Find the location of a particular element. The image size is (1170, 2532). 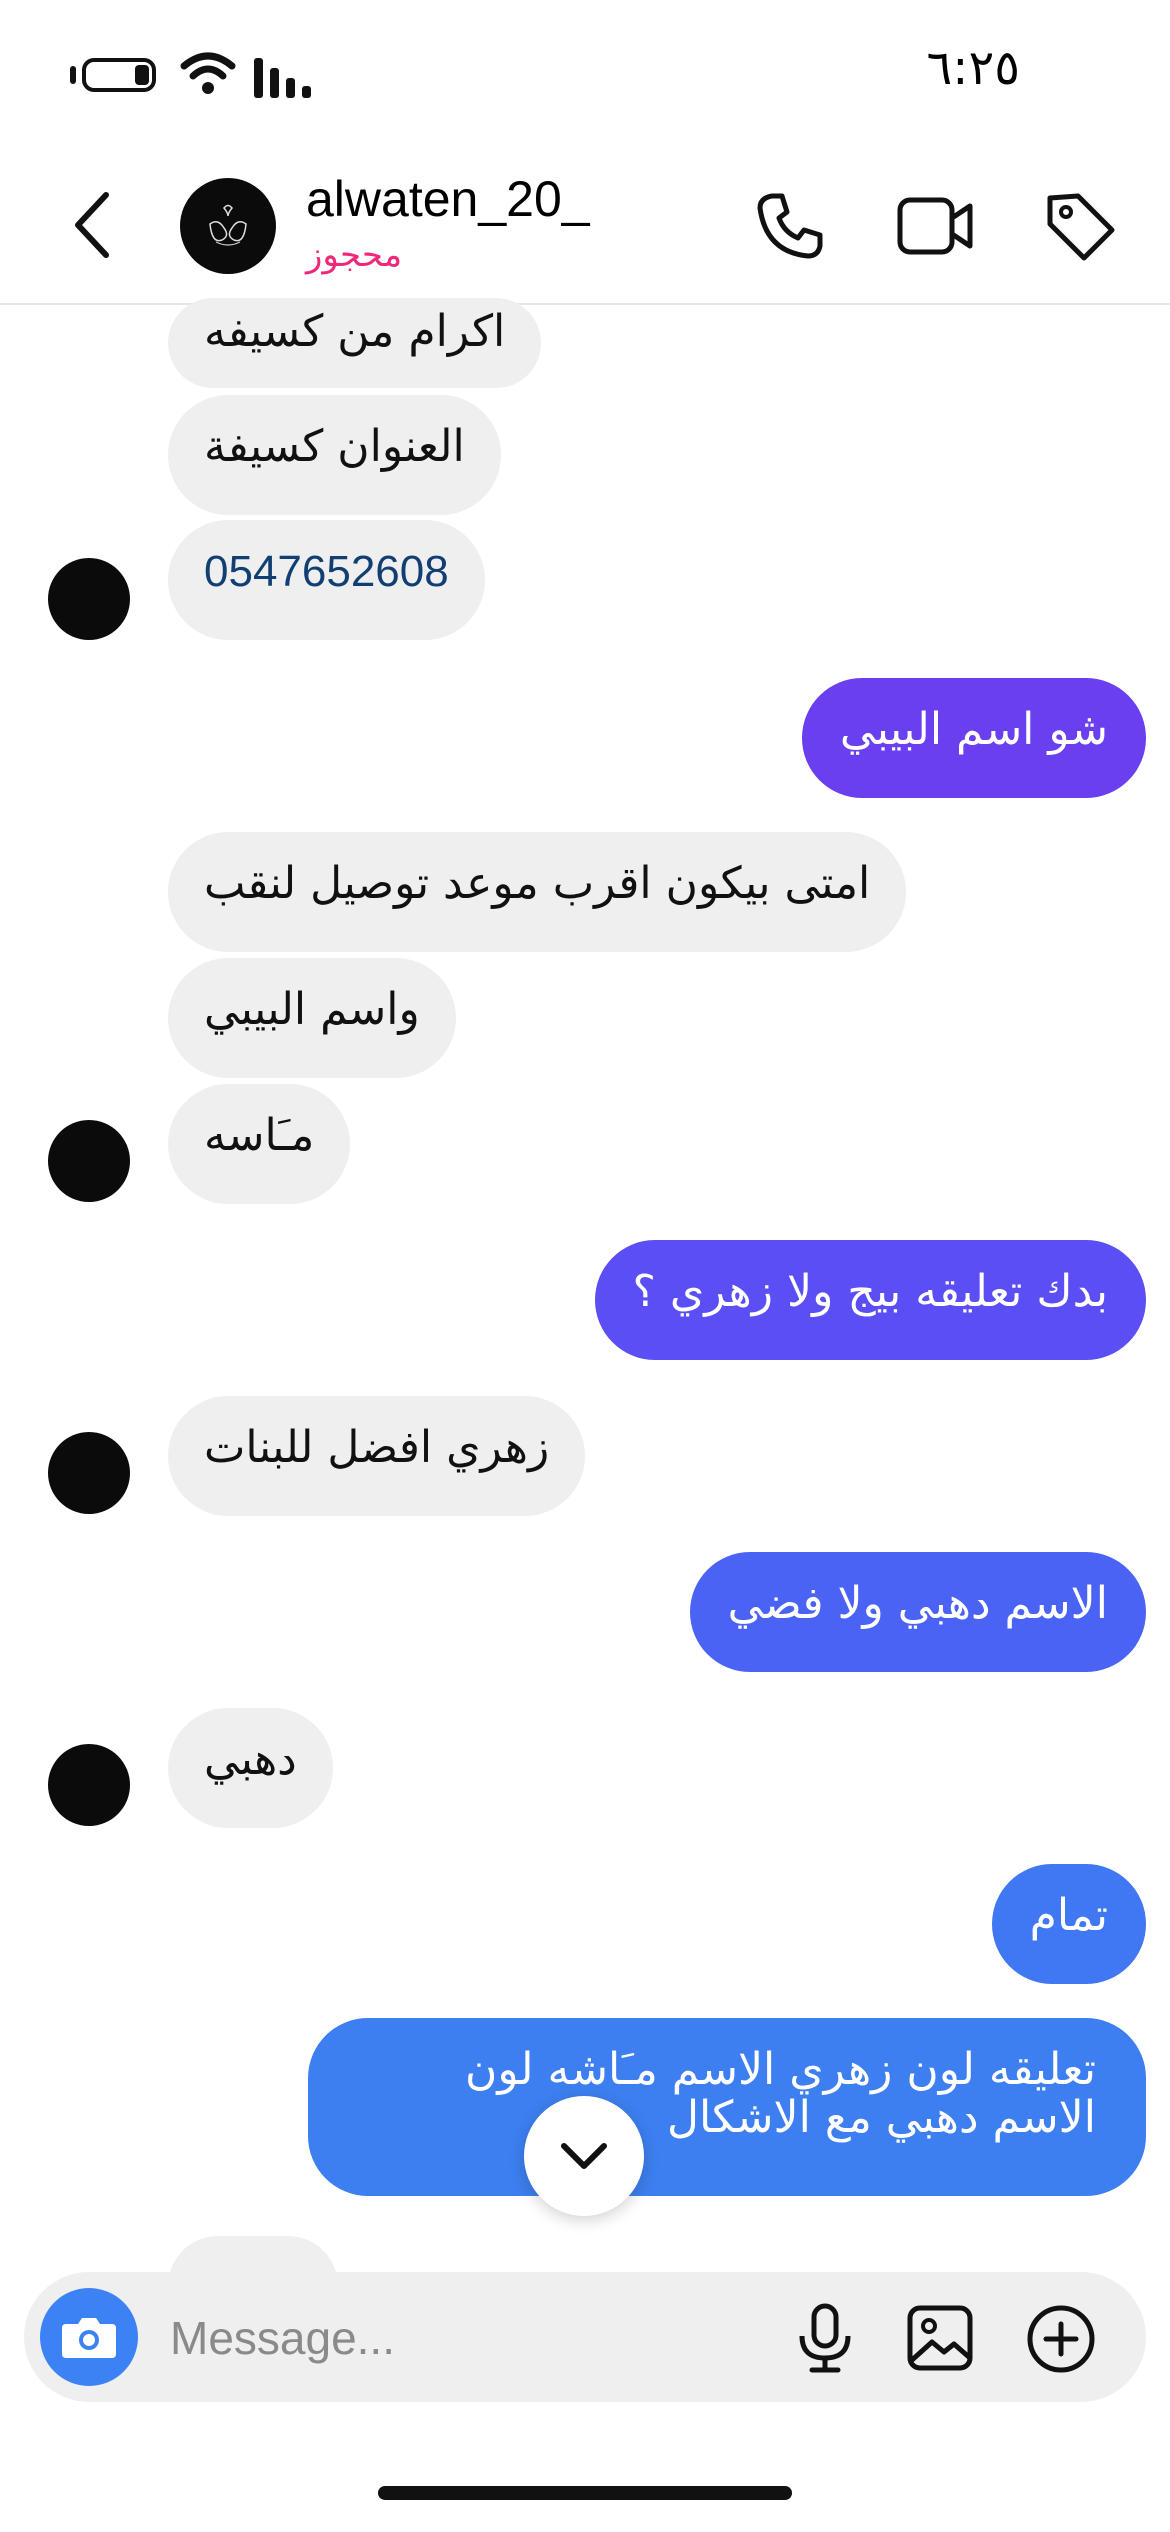

chevron-down-icon is located at coordinates (584, 2156).